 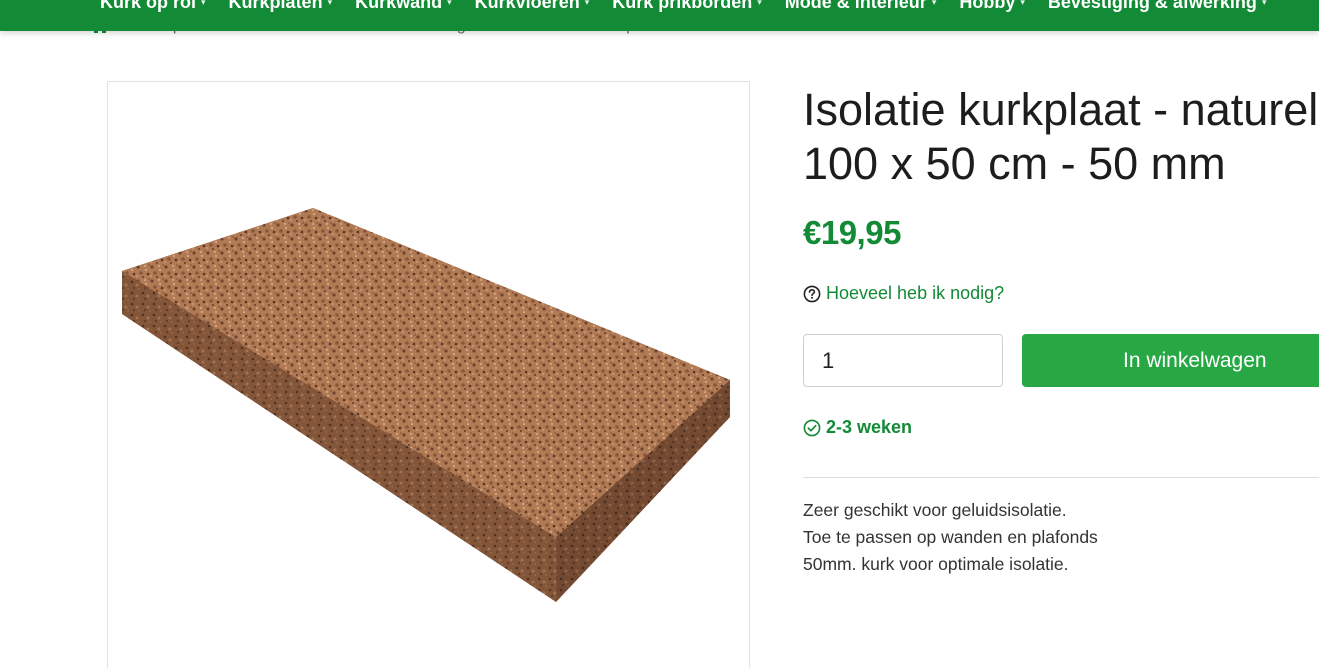 What do you see at coordinates (915, 293) in the screenshot?
I see `quantity-help-label: Hoeveel heb ik nodig?` at bounding box center [915, 293].